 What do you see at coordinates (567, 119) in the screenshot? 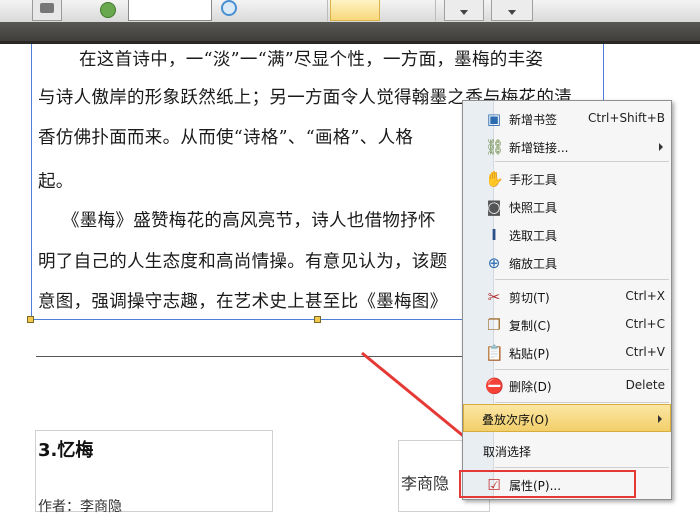
I see `menu-item-add-bookmark: ▣ 新增书签 Ctrl+Shift+B` at bounding box center [567, 119].